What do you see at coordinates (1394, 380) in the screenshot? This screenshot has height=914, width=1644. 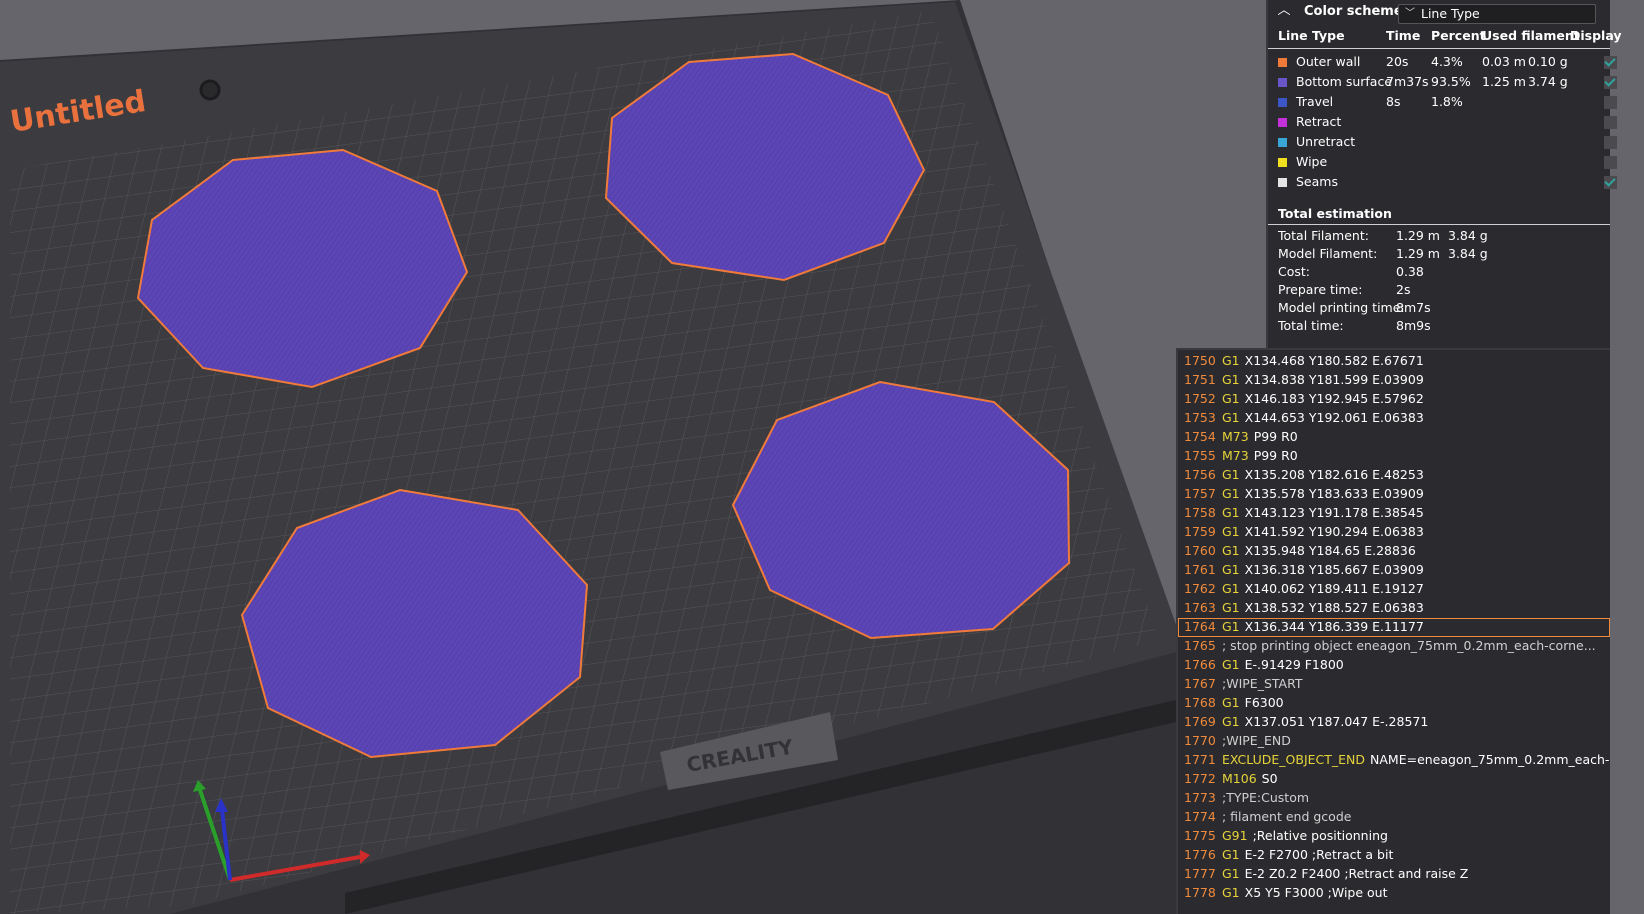 I see `gcode-line: 1751 G1 X134.838 Y181.599 E.03909` at bounding box center [1394, 380].